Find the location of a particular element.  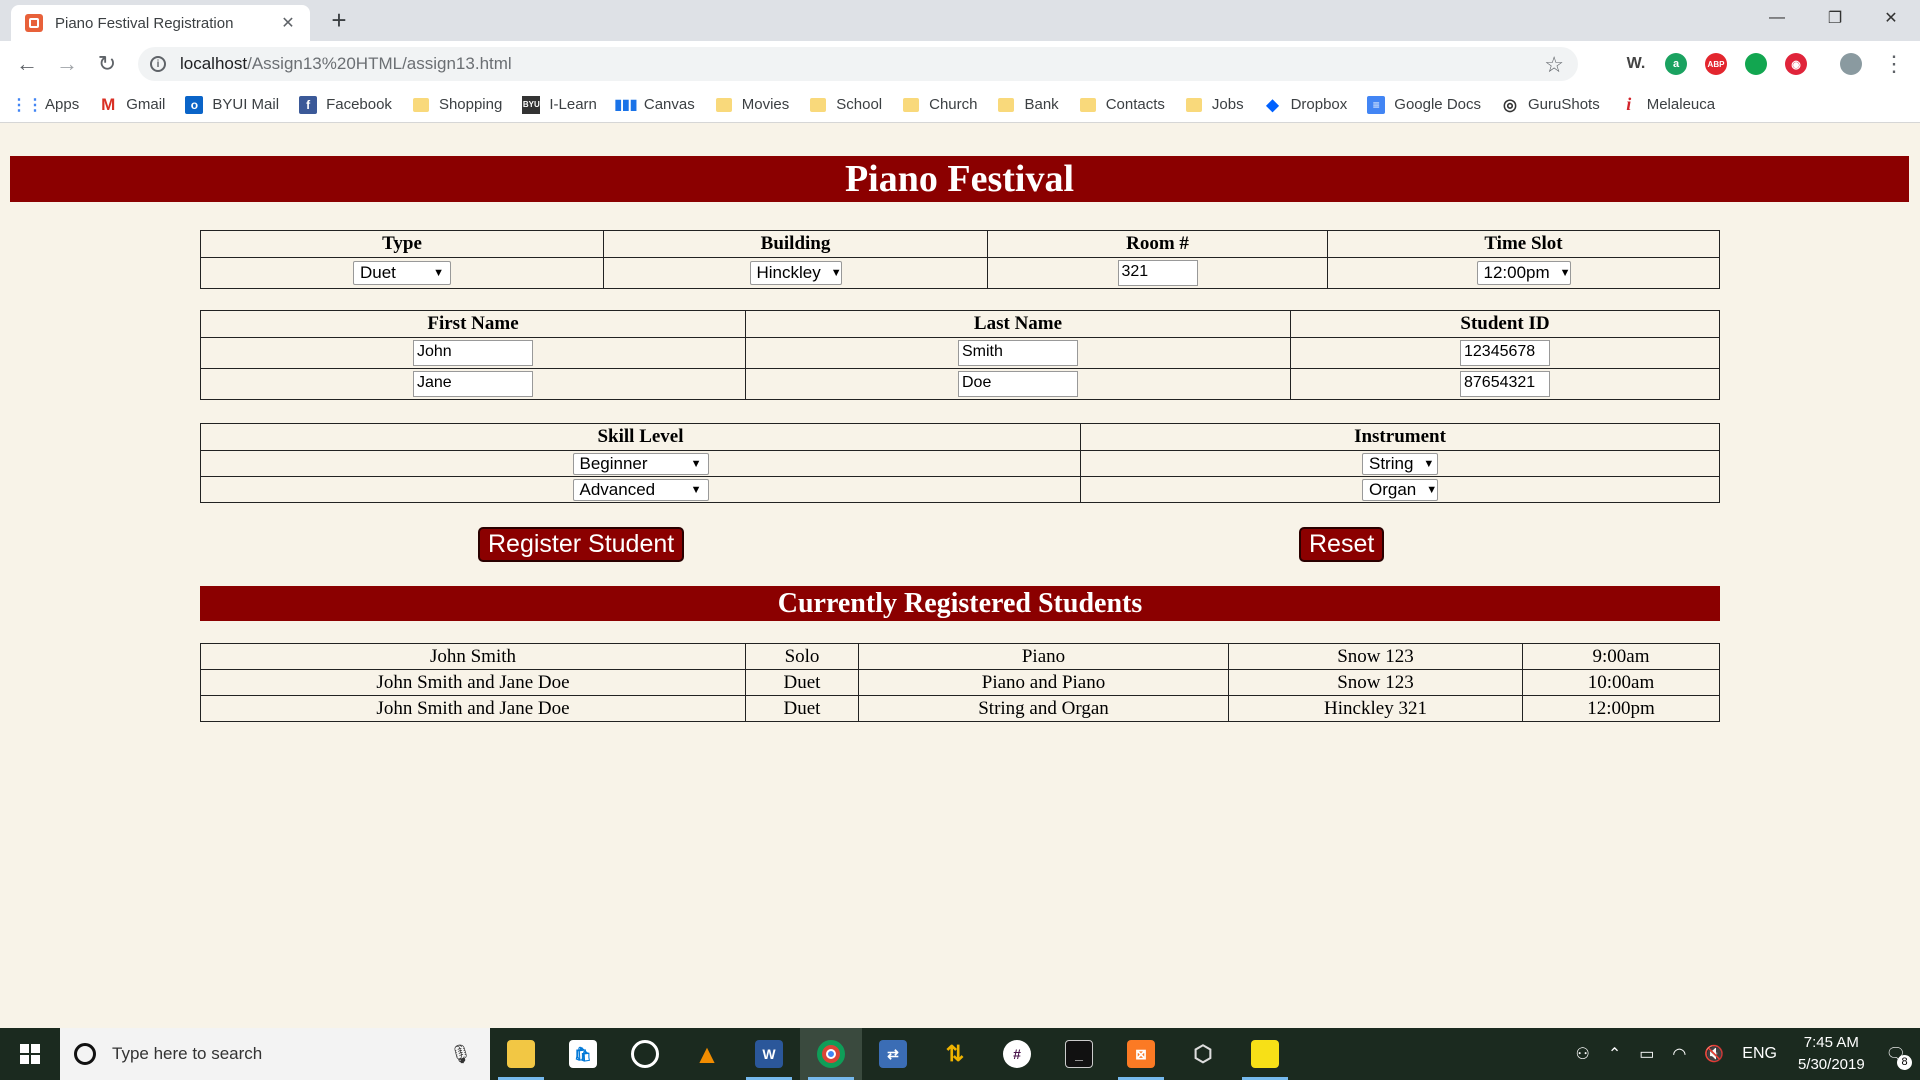

green-extension-icon is located at coordinates (1756, 64).